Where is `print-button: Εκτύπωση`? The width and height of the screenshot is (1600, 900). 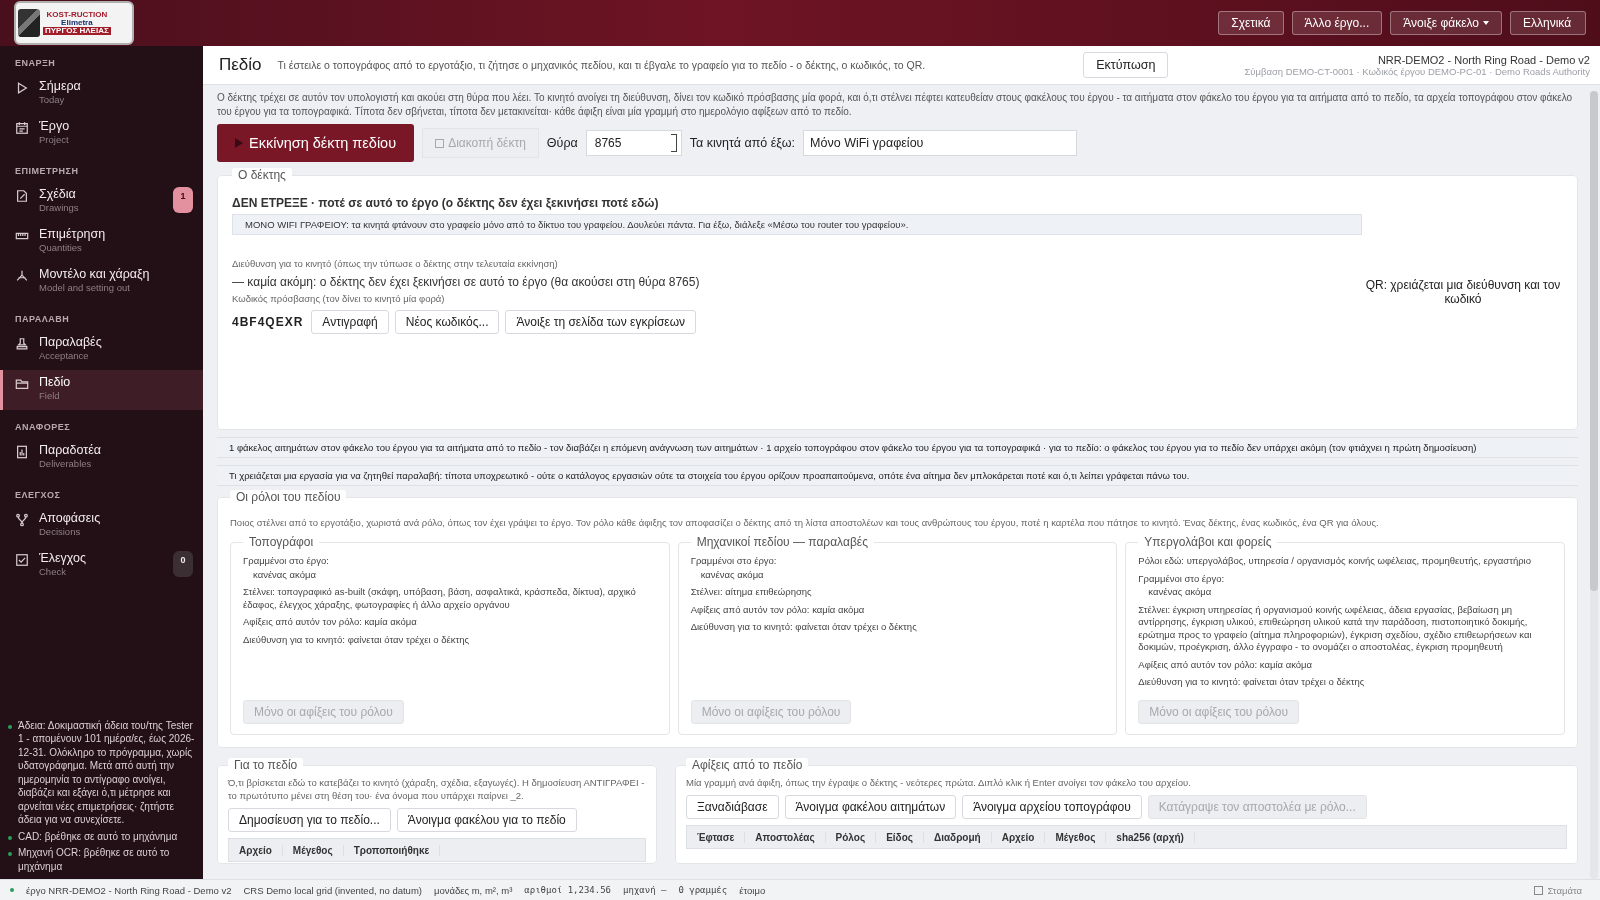
print-button: Εκτύπωση is located at coordinates (1126, 65).